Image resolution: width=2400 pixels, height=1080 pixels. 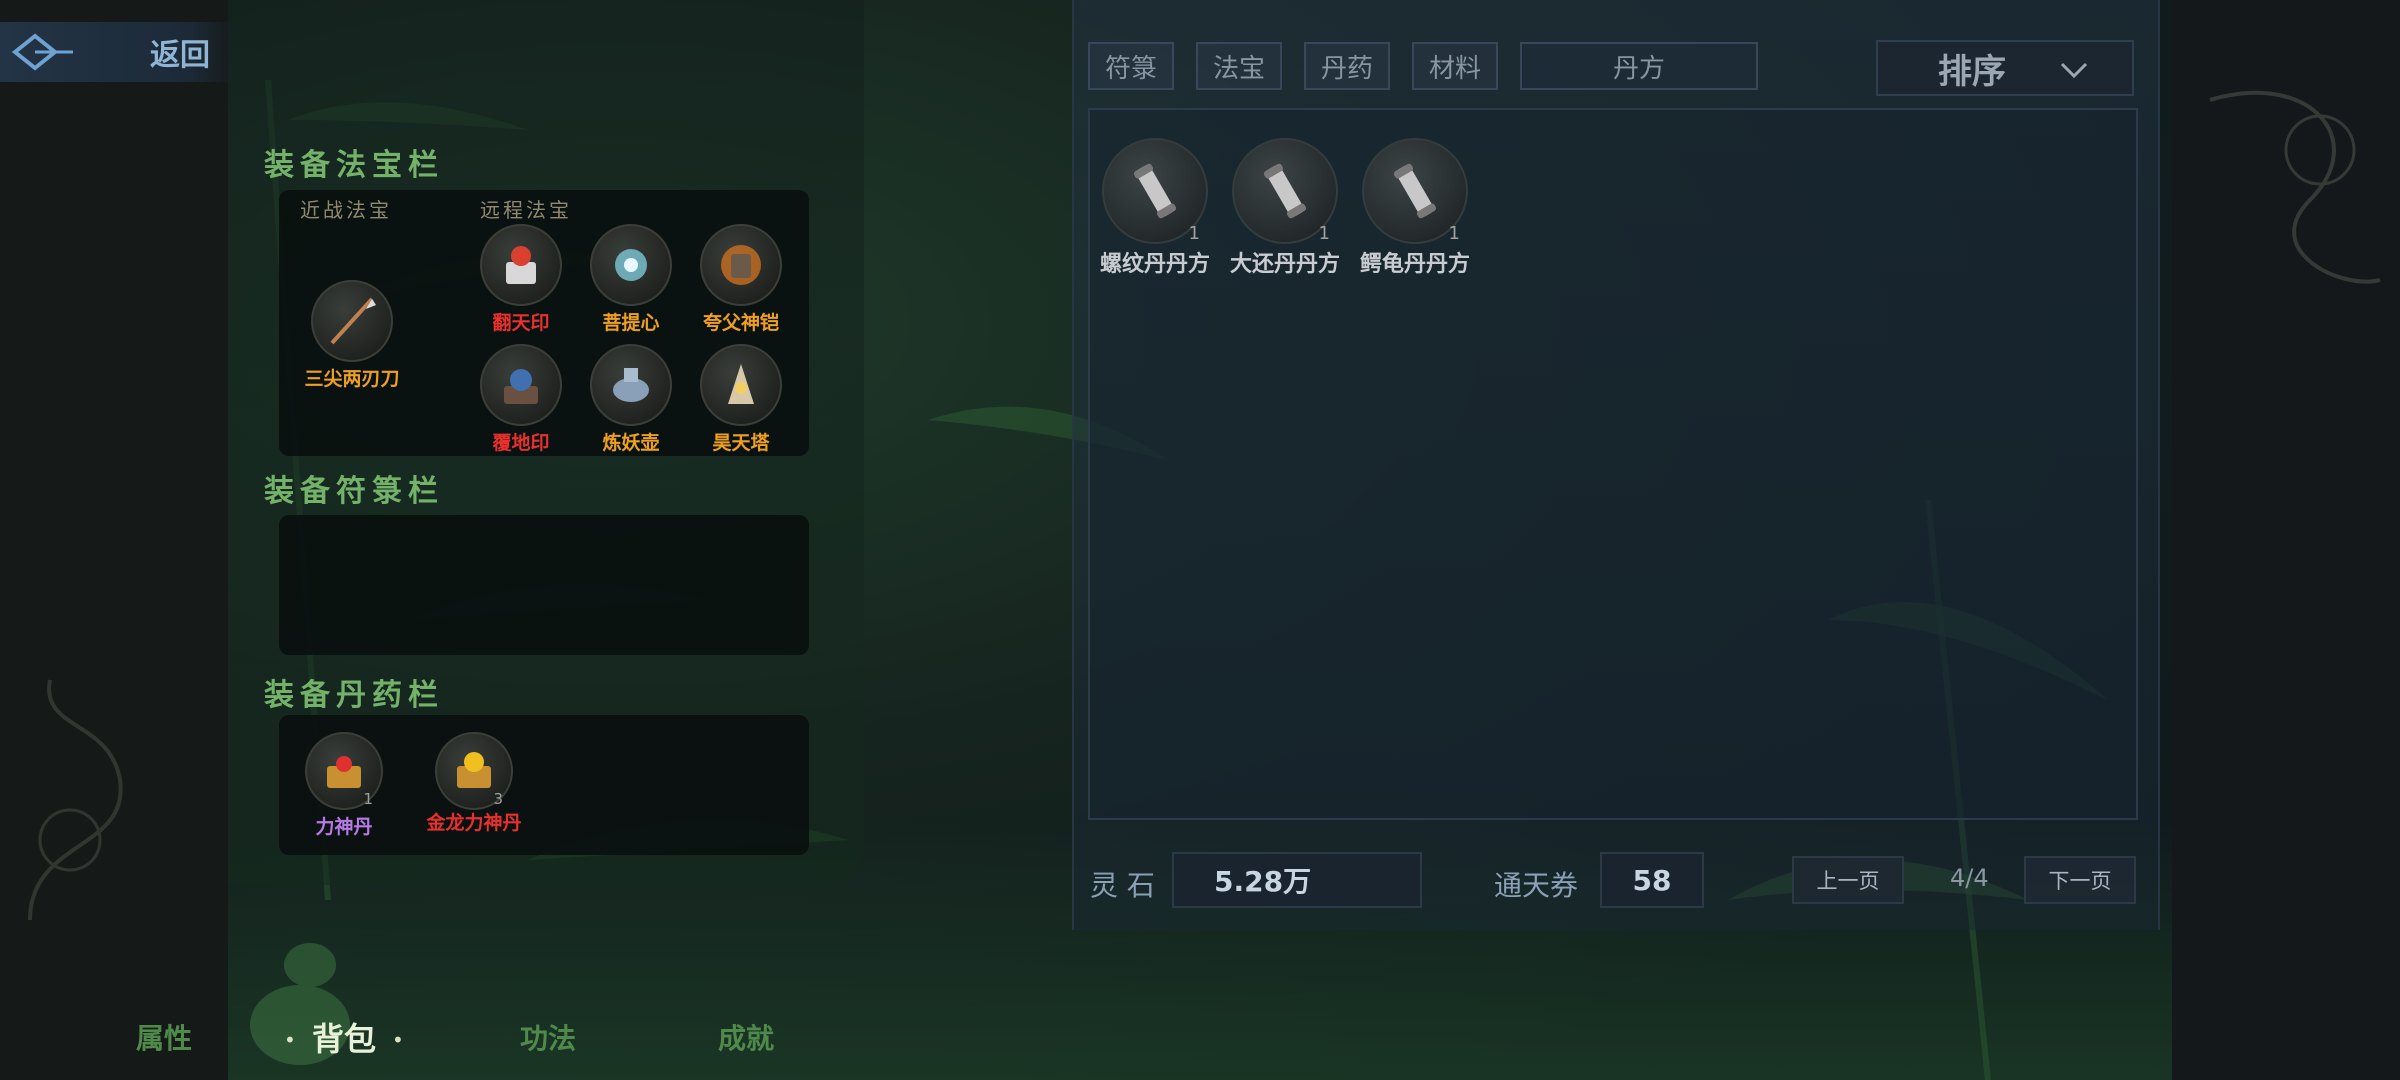 I want to click on prev-page-button: 上一页, so click(x=1848, y=880).